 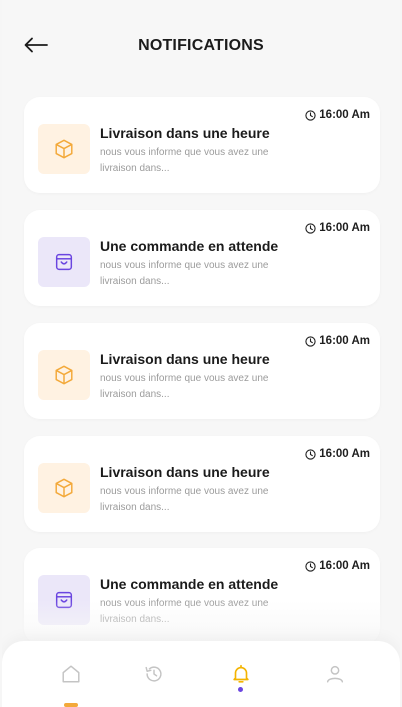 I want to click on user-icon, so click(x=335, y=674).